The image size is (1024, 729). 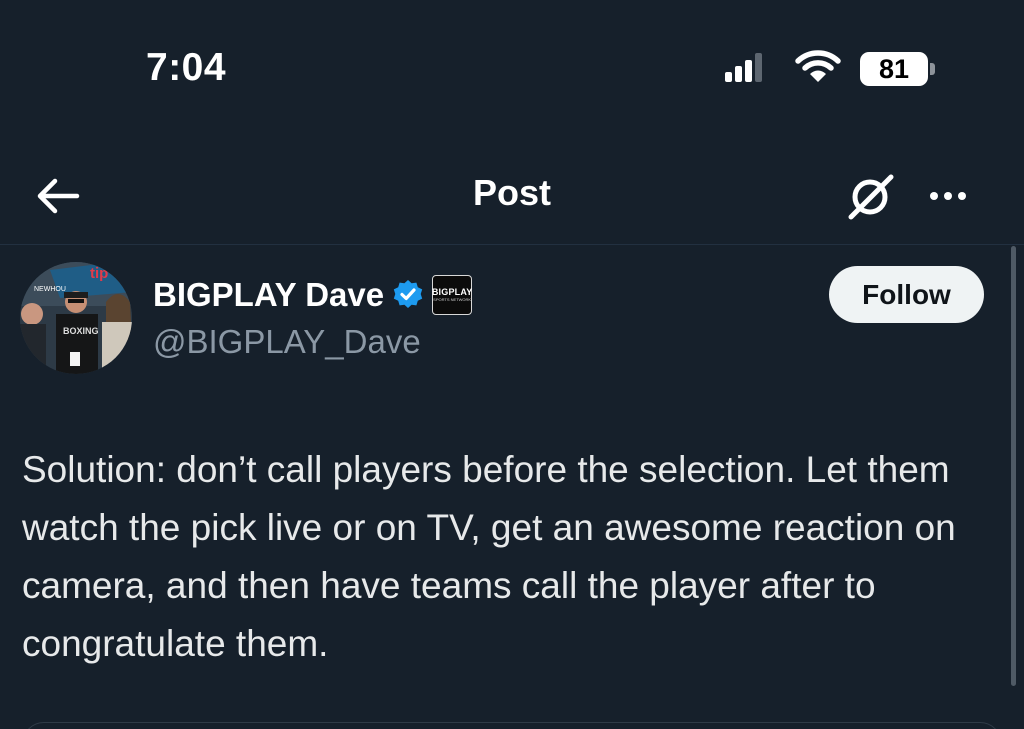 What do you see at coordinates (932, 69) in the screenshot?
I see `battery-cap` at bounding box center [932, 69].